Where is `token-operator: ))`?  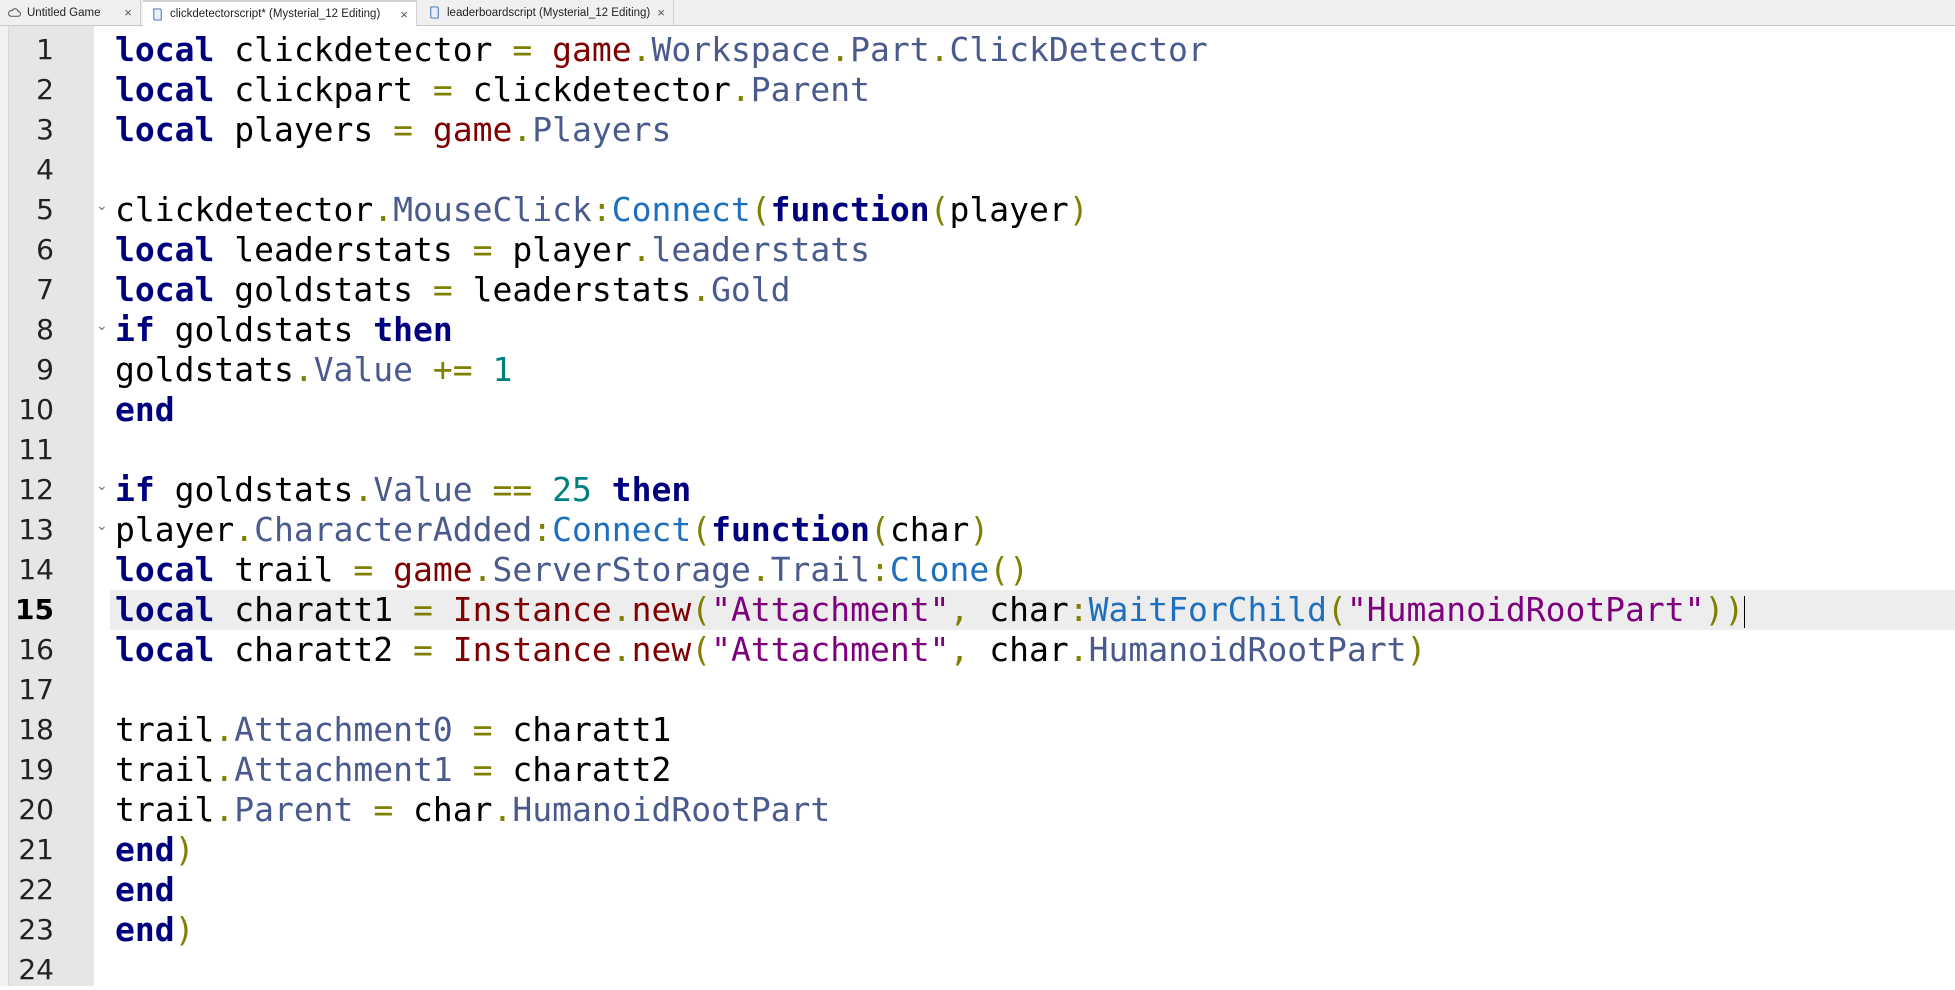
token-operator: )) is located at coordinates (1724, 609).